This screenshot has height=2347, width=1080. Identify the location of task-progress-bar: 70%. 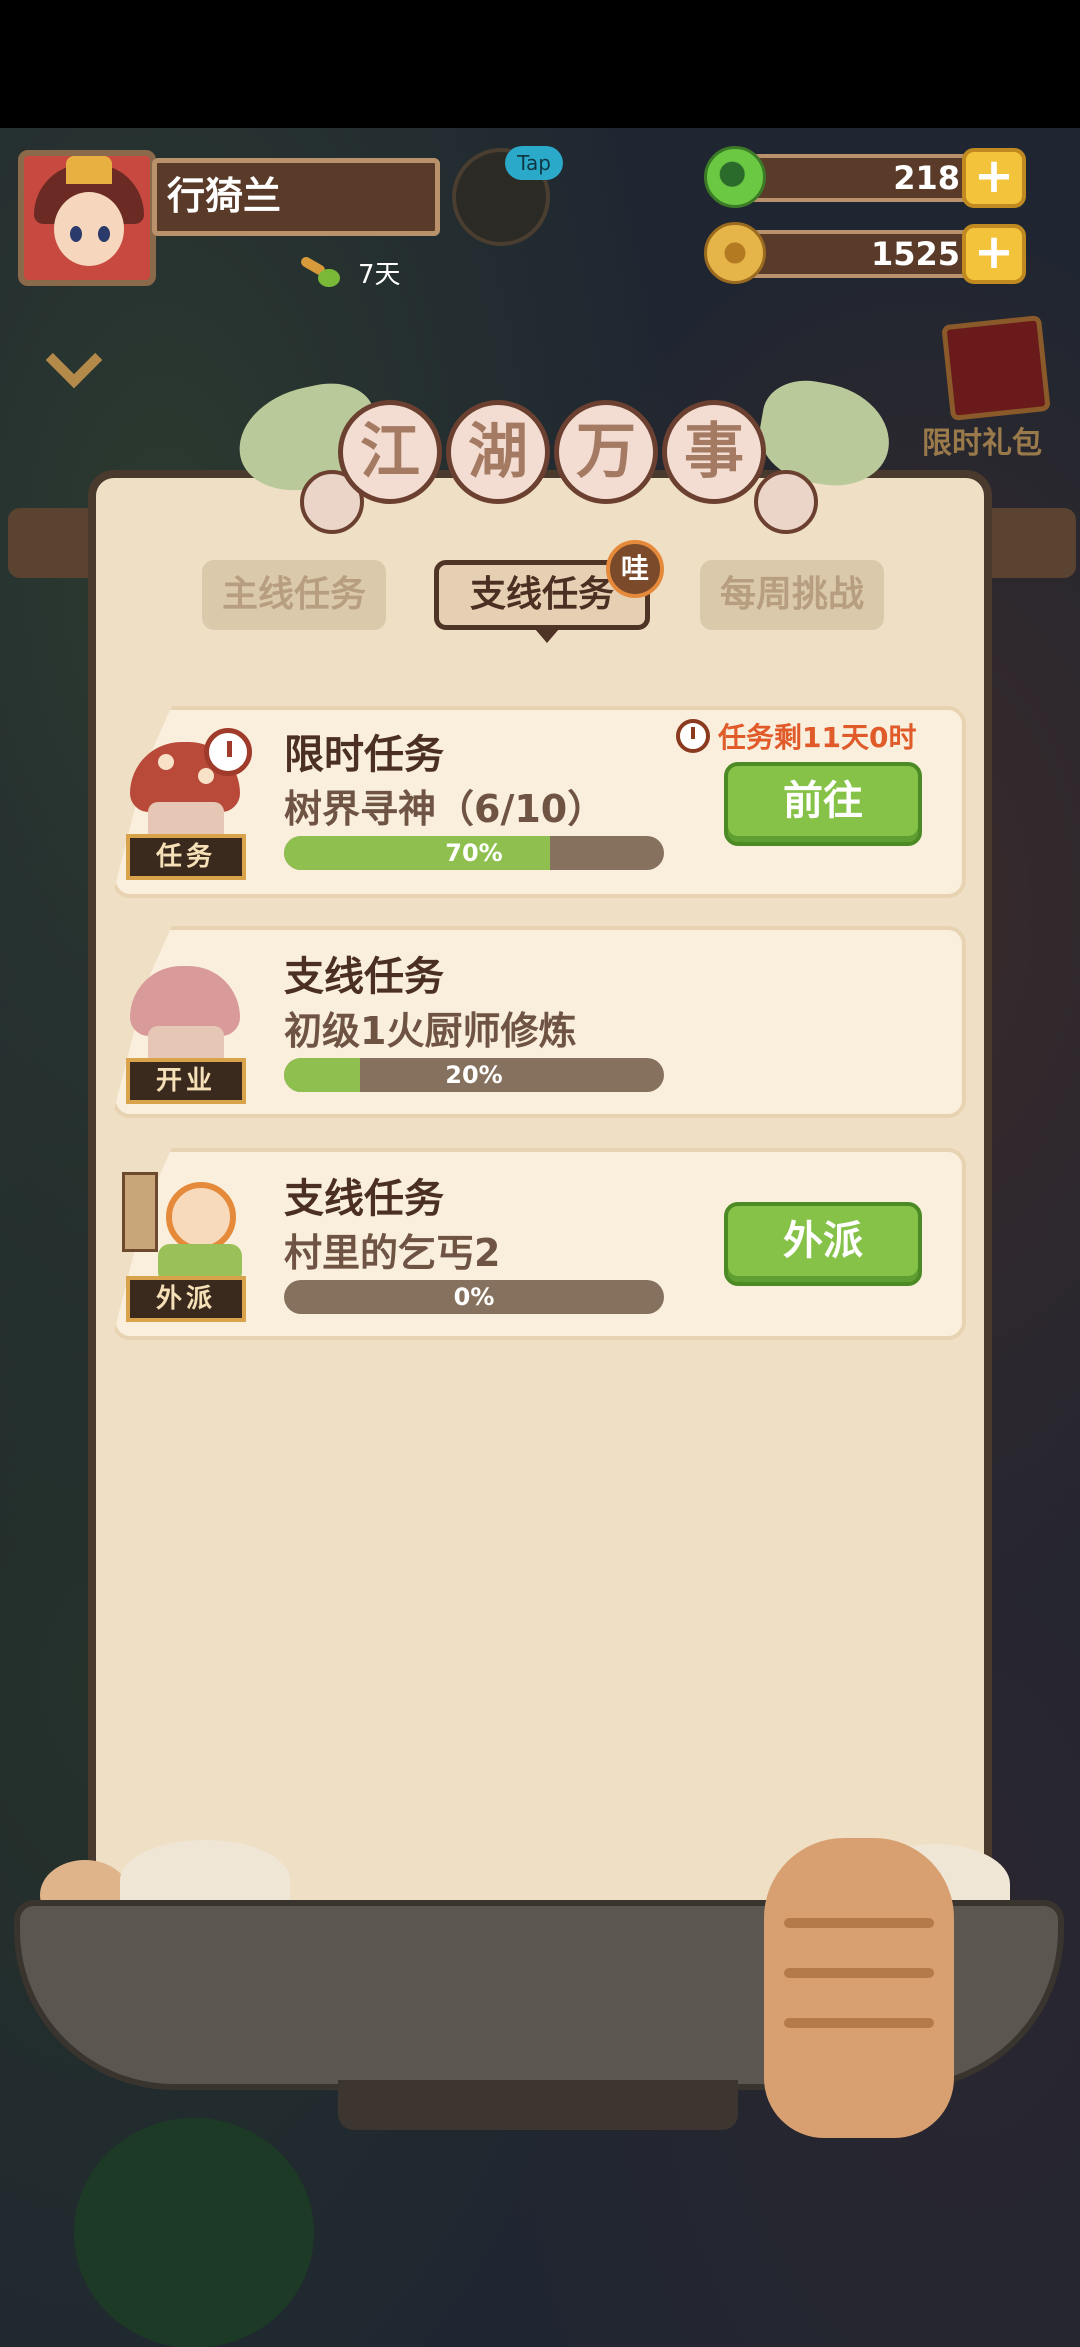
(474, 853).